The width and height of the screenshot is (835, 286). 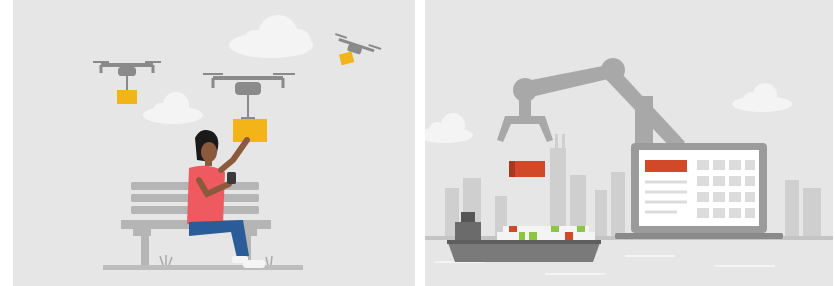 What do you see at coordinates (666, 166) in the screenshot?
I see `dashboard-header` at bounding box center [666, 166].